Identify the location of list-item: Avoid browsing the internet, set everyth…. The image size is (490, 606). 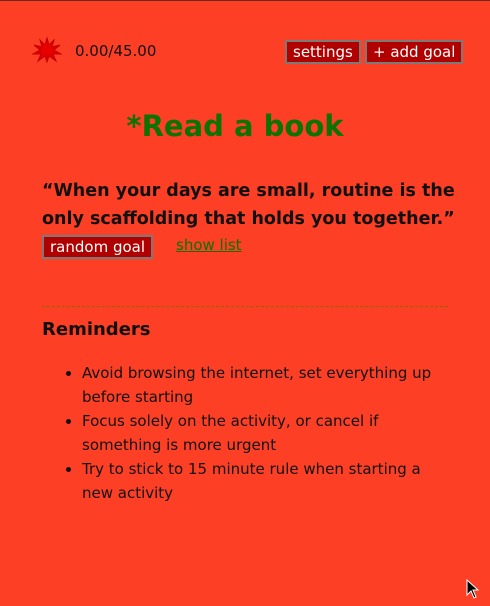
(262, 385).